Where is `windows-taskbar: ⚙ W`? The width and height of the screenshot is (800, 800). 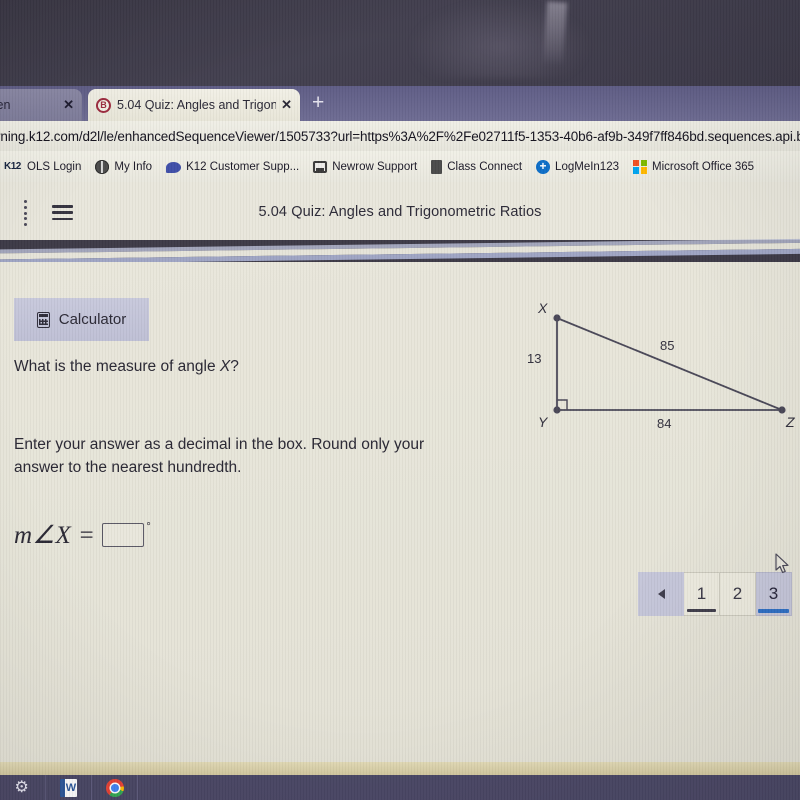 windows-taskbar: ⚙ W is located at coordinates (400, 787).